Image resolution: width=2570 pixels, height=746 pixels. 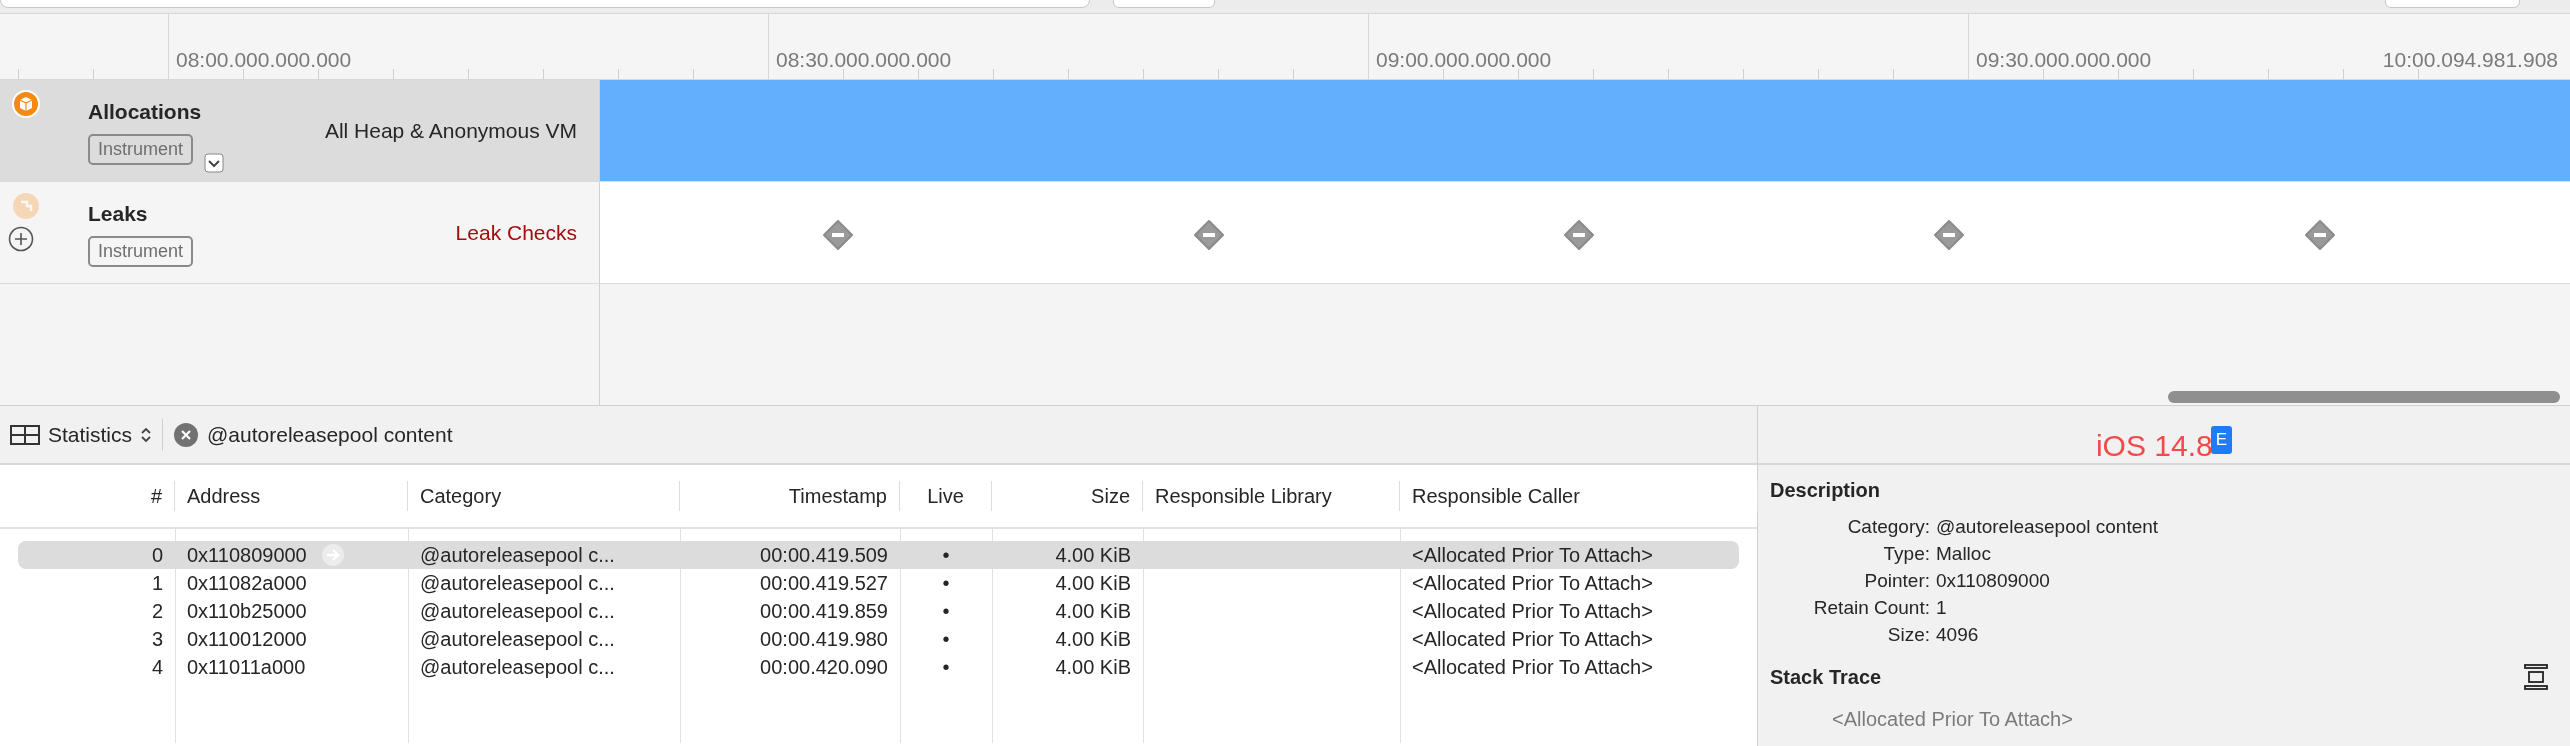 I want to click on table-icon, so click(x=25, y=434).